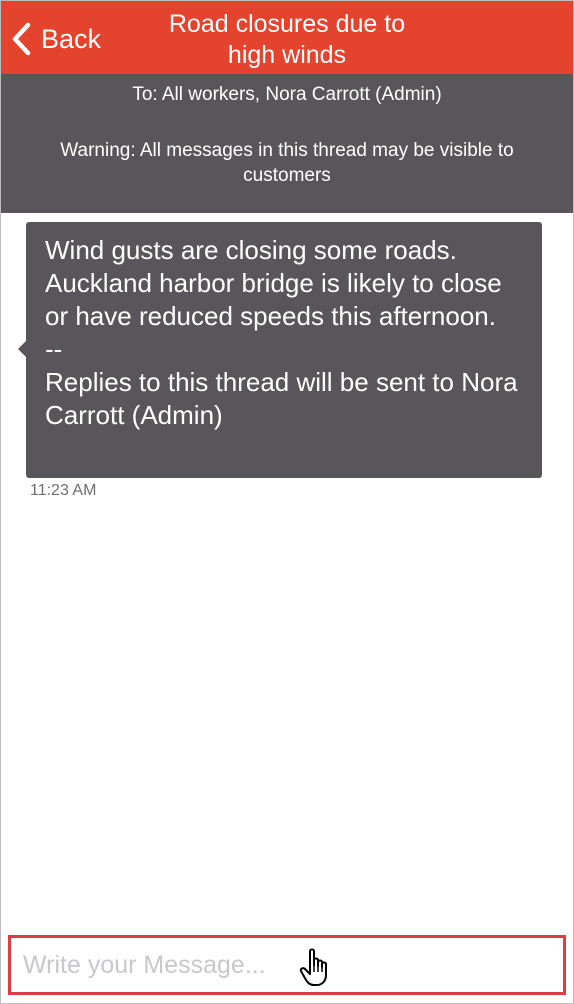 The image size is (574, 1004). I want to click on chevron-left-icon, so click(21, 39).